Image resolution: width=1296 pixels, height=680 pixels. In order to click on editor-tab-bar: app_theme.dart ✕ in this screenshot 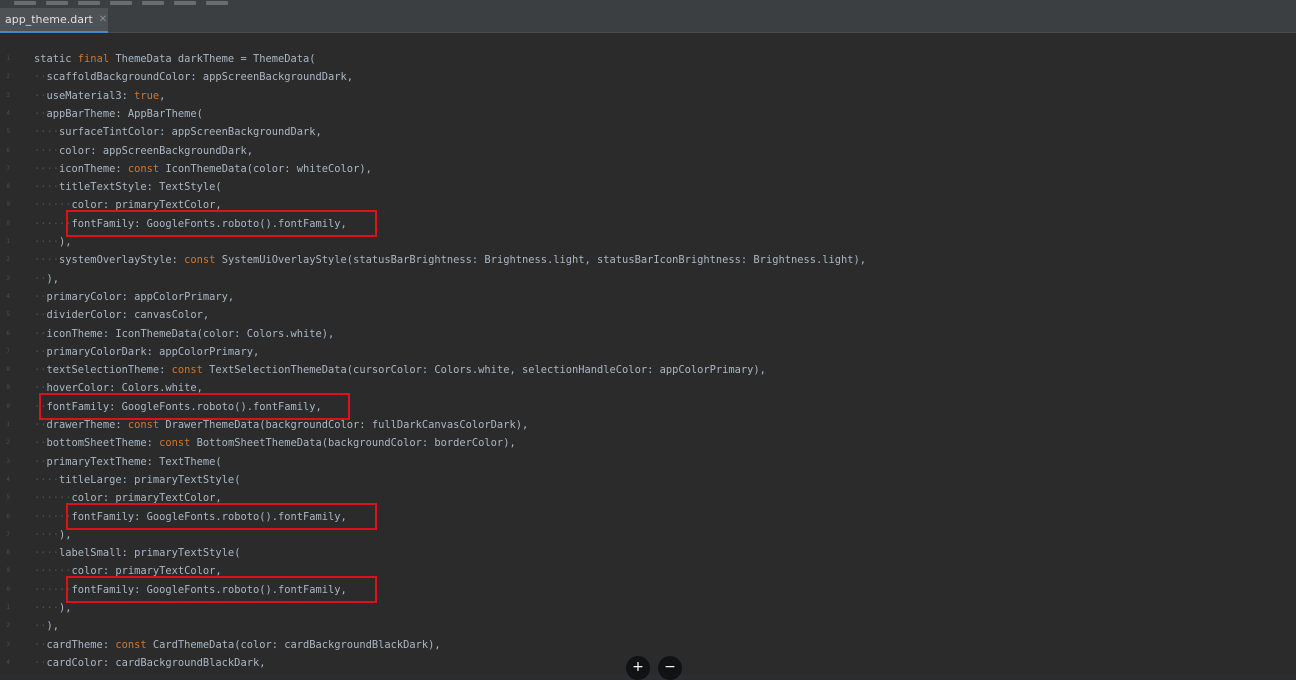, I will do `click(648, 20)`.